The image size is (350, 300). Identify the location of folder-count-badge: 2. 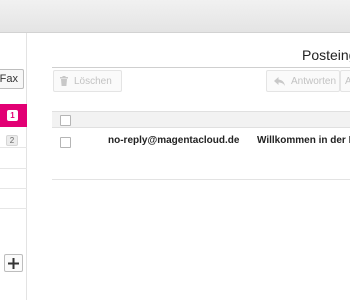
(12, 140).